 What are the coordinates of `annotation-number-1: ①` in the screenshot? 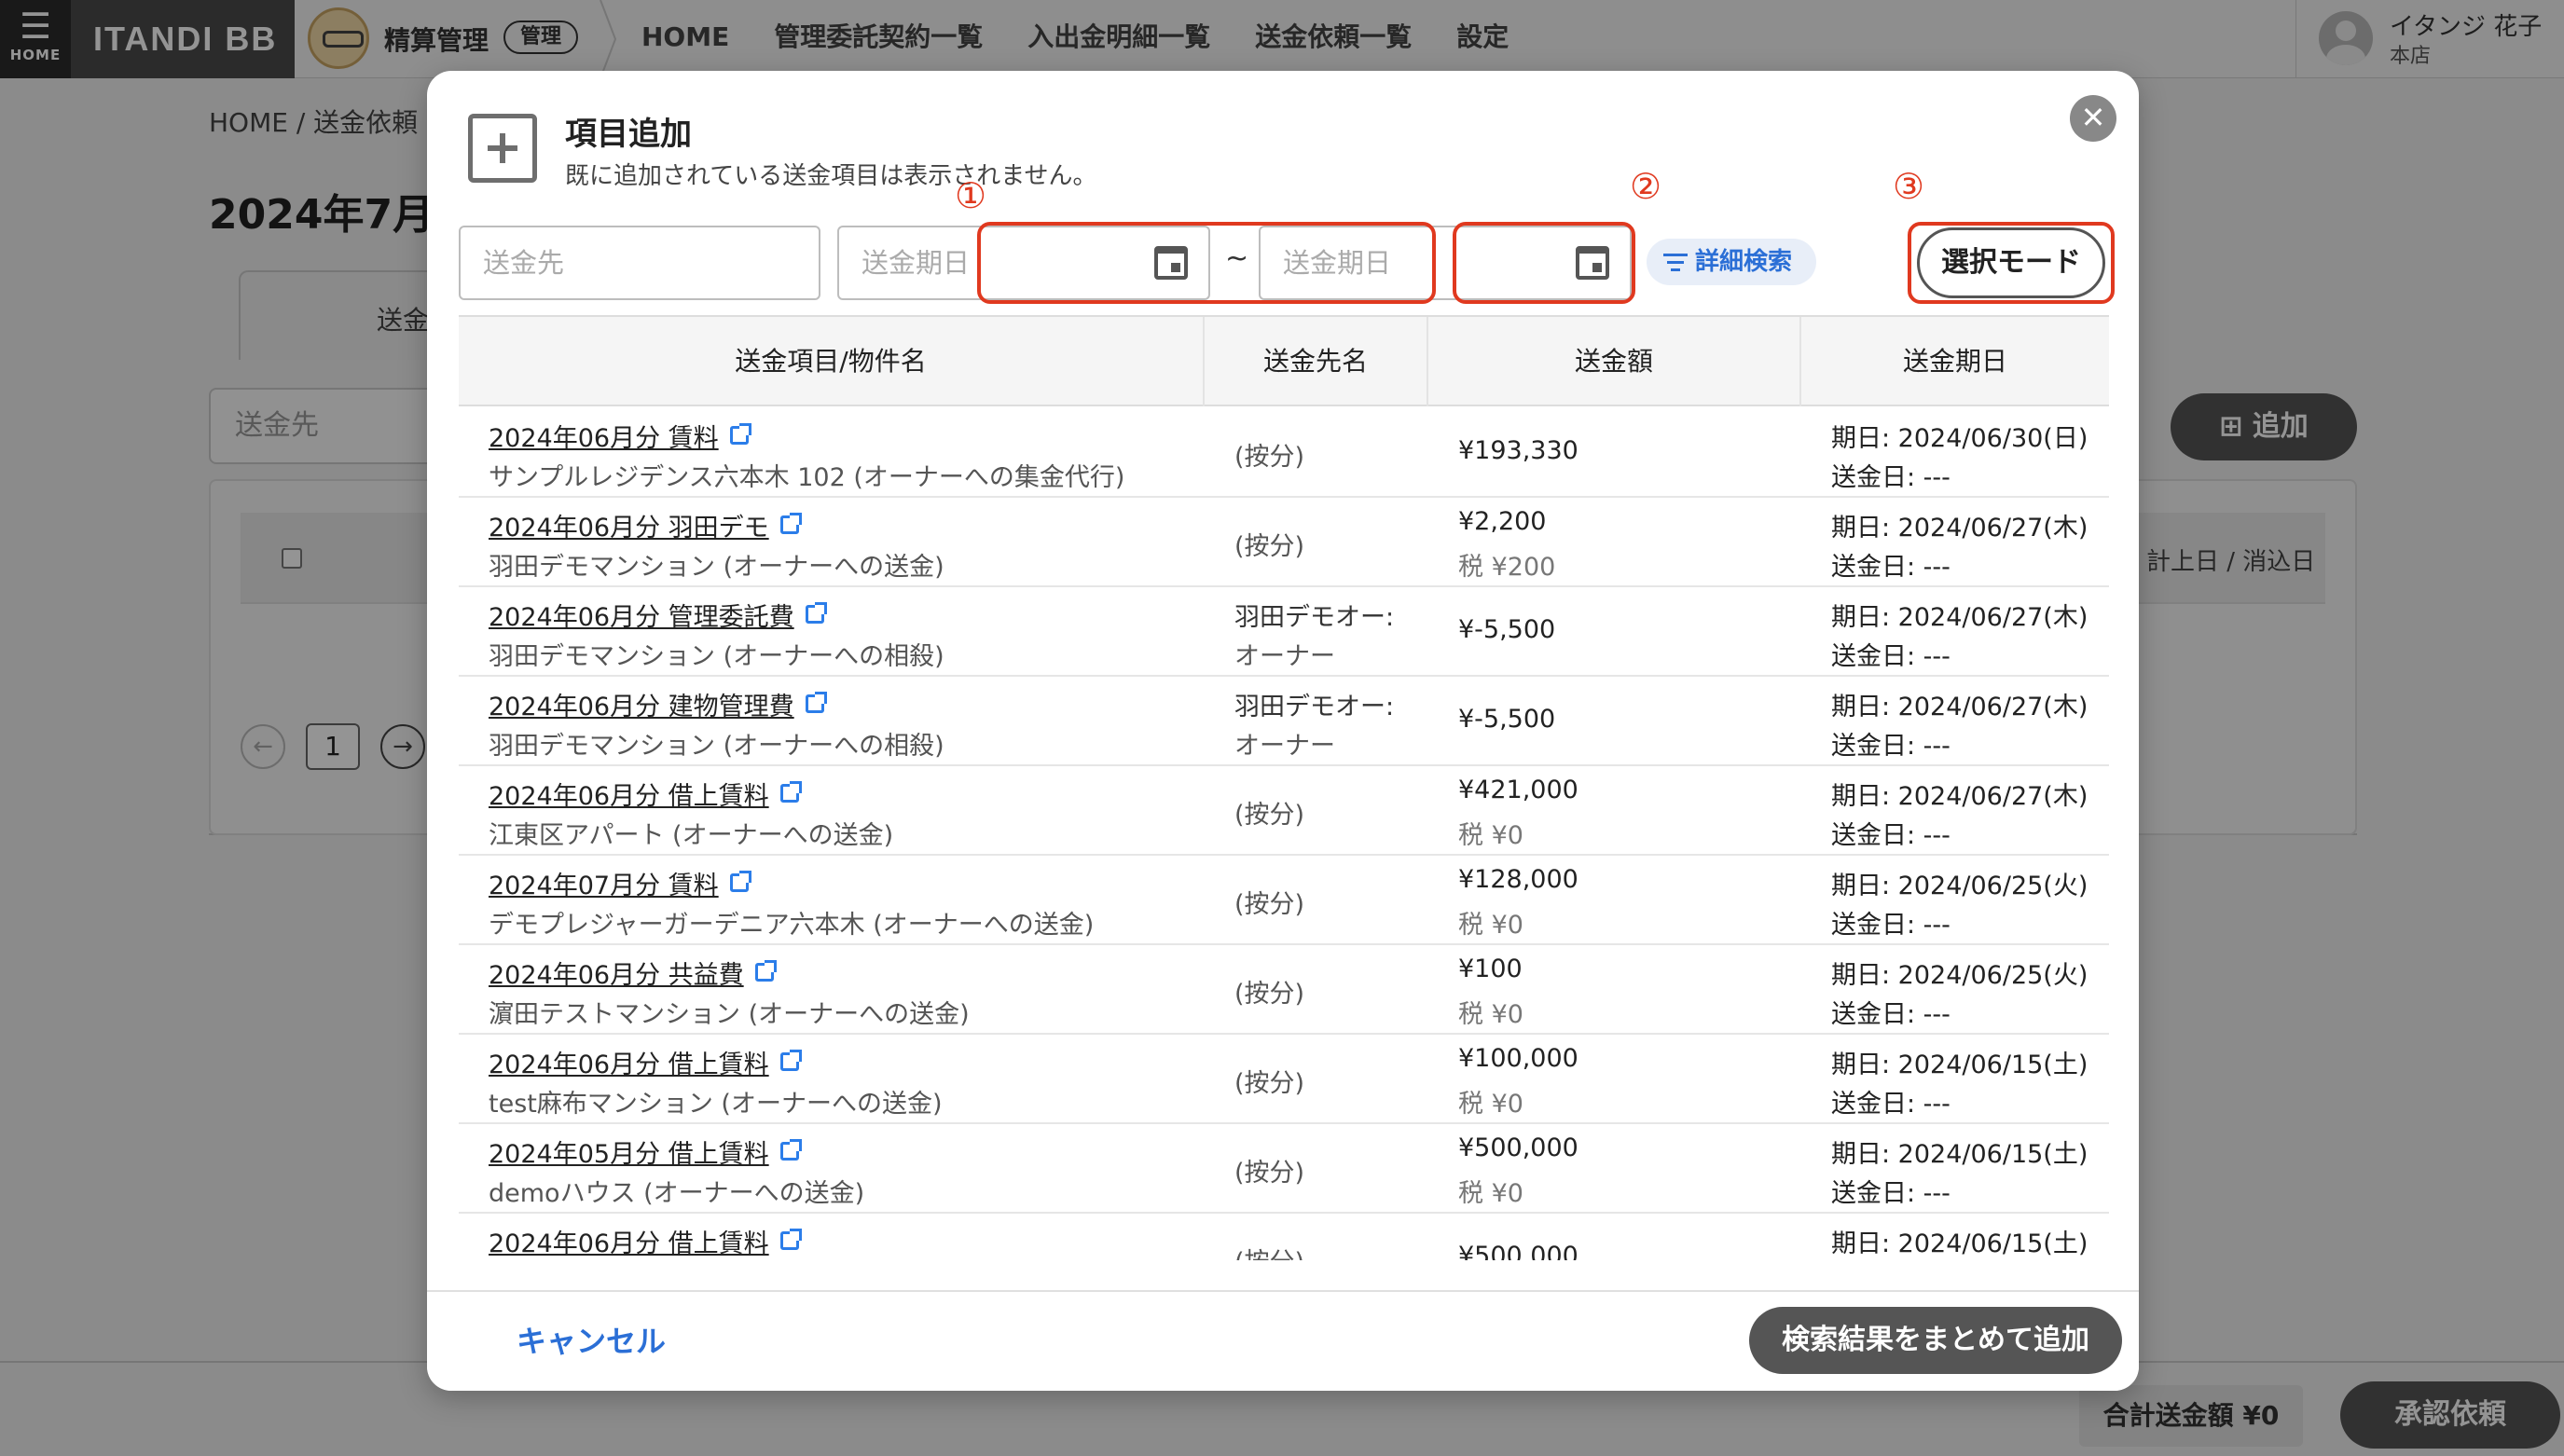 It's located at (971, 195).